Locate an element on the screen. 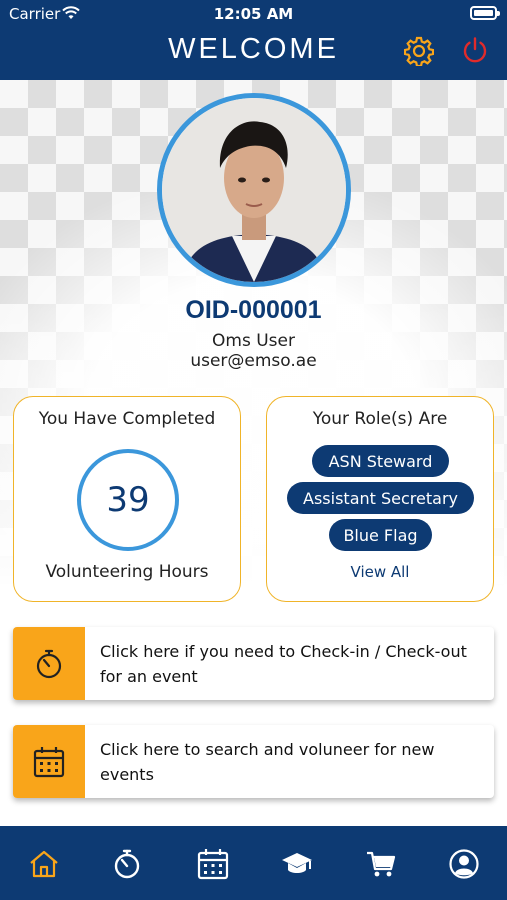  clock-time: 12:05 AM is located at coordinates (253, 14).